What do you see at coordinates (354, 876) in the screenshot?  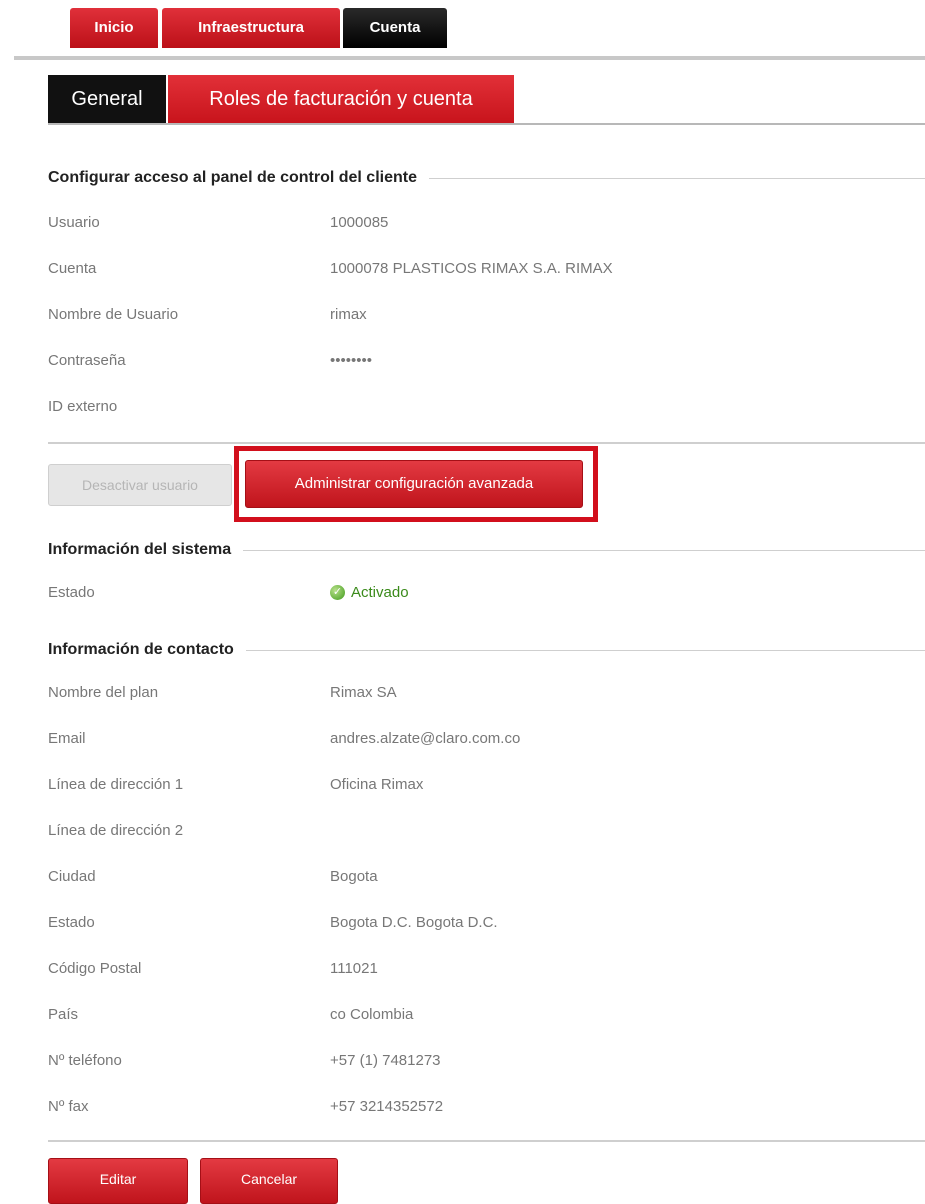 I see `field-value: Bogota` at bounding box center [354, 876].